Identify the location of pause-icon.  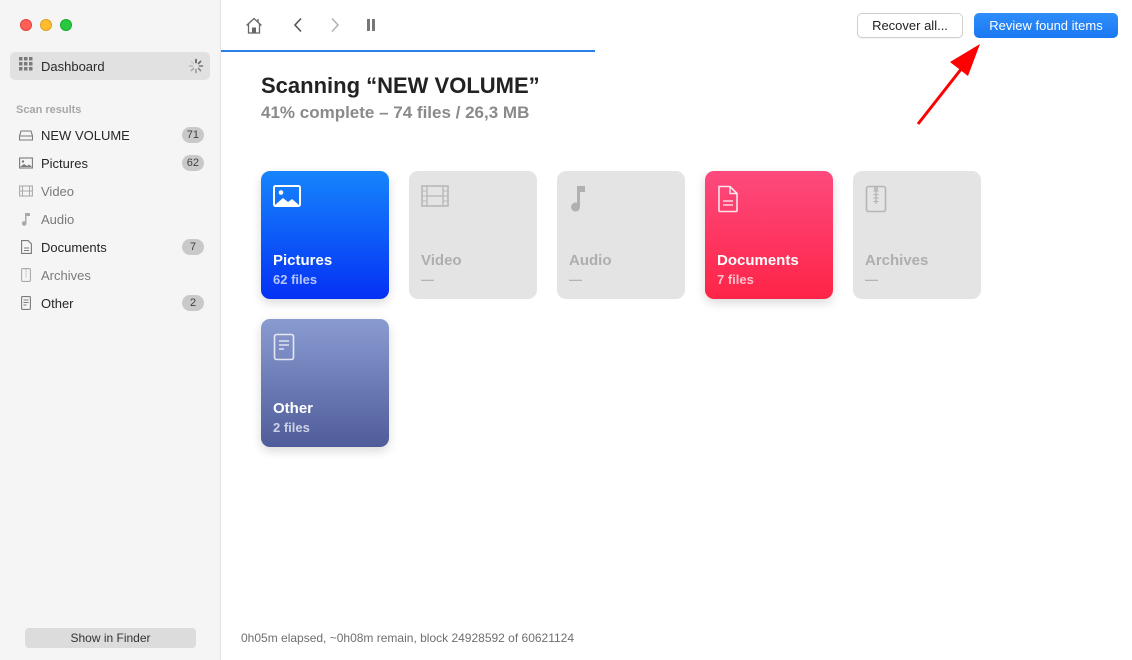
(371, 25).